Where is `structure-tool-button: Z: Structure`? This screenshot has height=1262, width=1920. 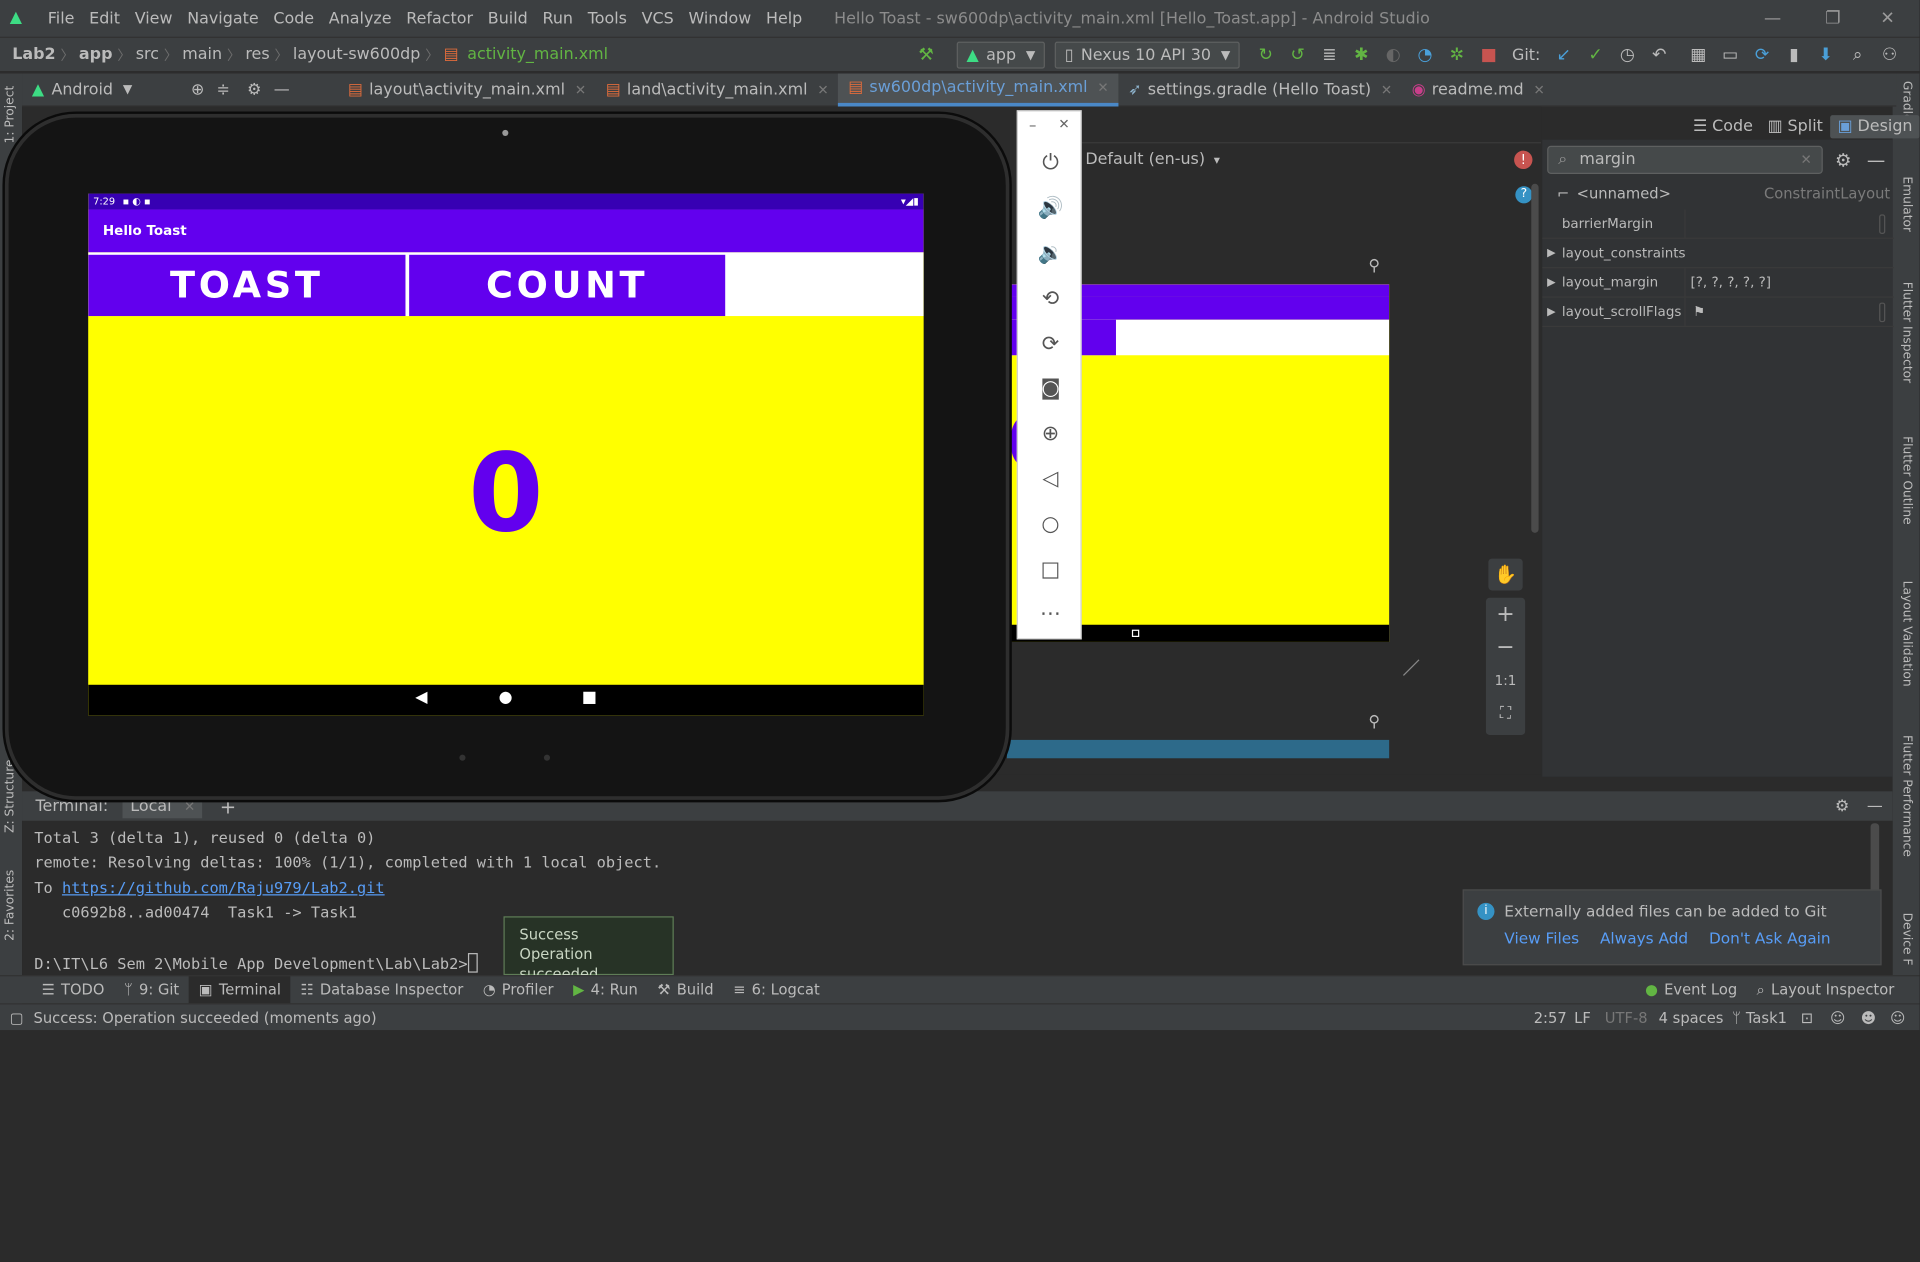
structure-tool-button: Z: Structure is located at coordinates (10, 796).